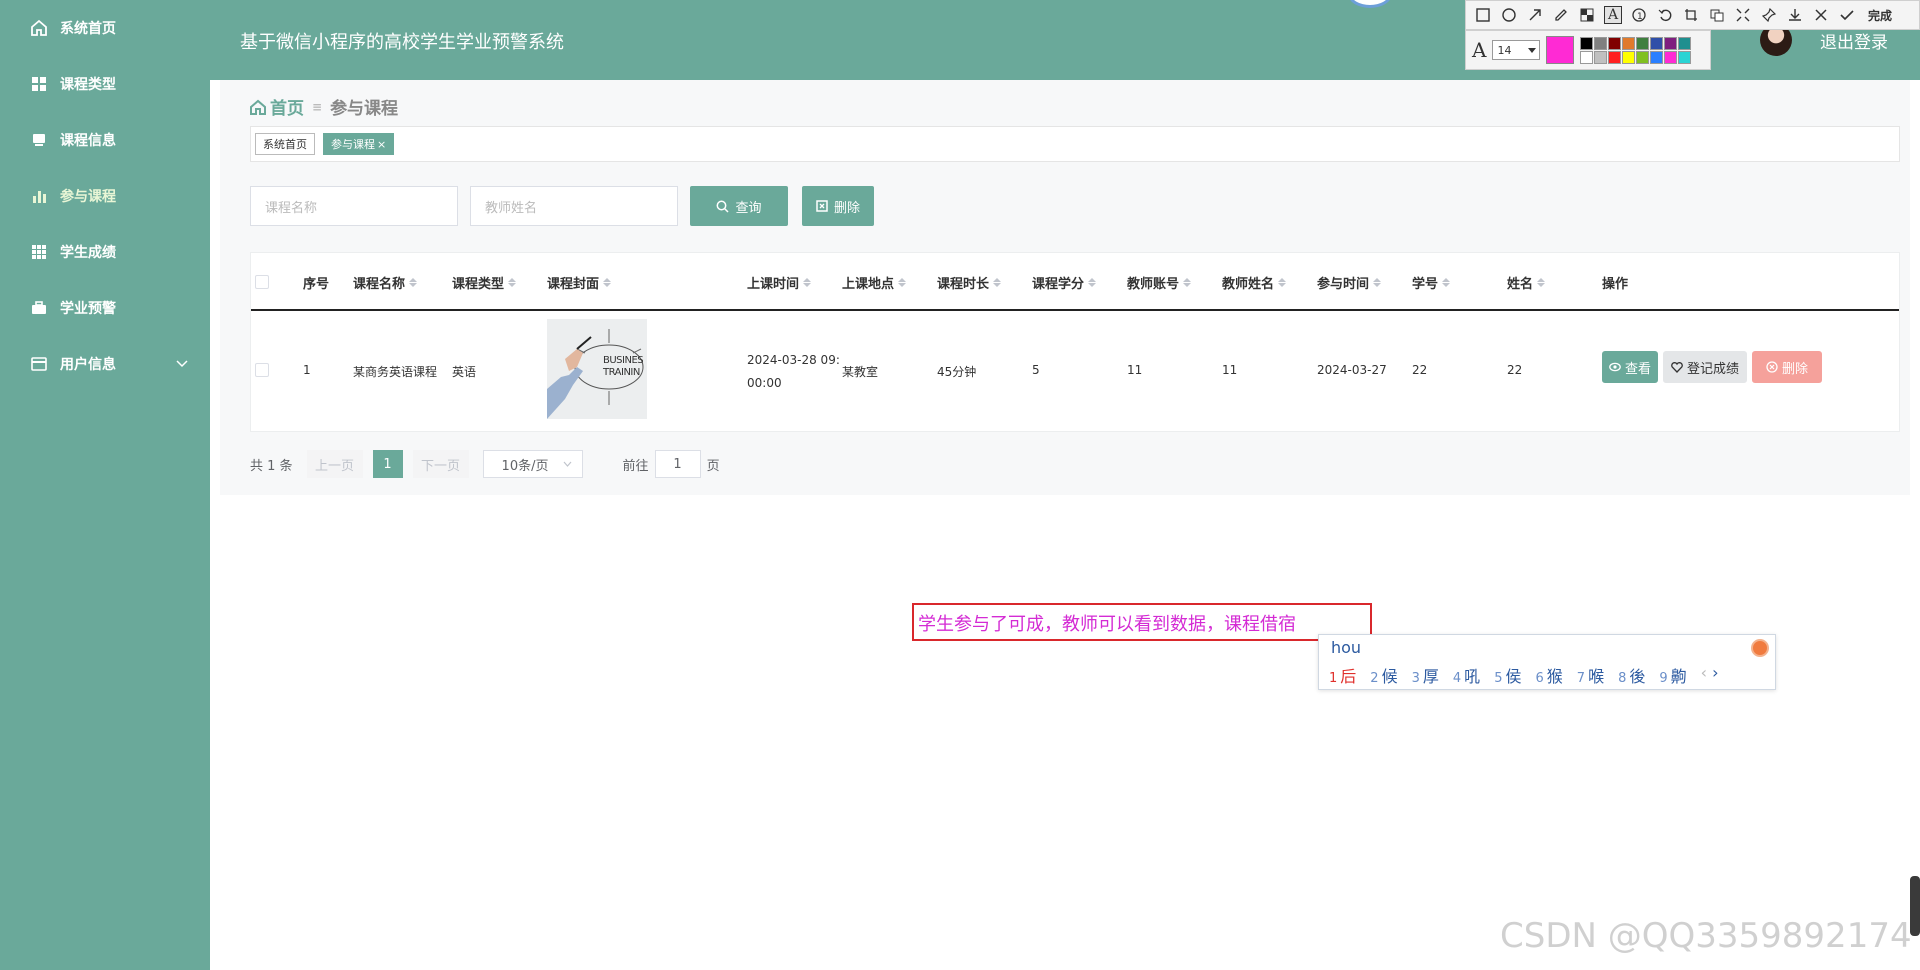 The width and height of the screenshot is (1920, 970). Describe the element at coordinates (1821, 15) in the screenshot. I see `close-icon` at that location.